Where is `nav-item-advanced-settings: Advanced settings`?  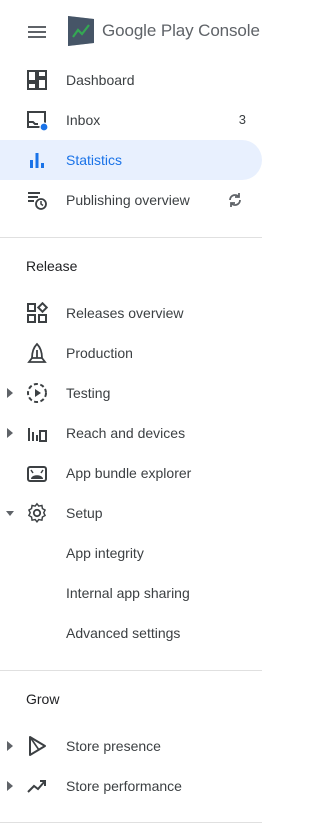 nav-item-advanced-settings: Advanced settings is located at coordinates (131, 633).